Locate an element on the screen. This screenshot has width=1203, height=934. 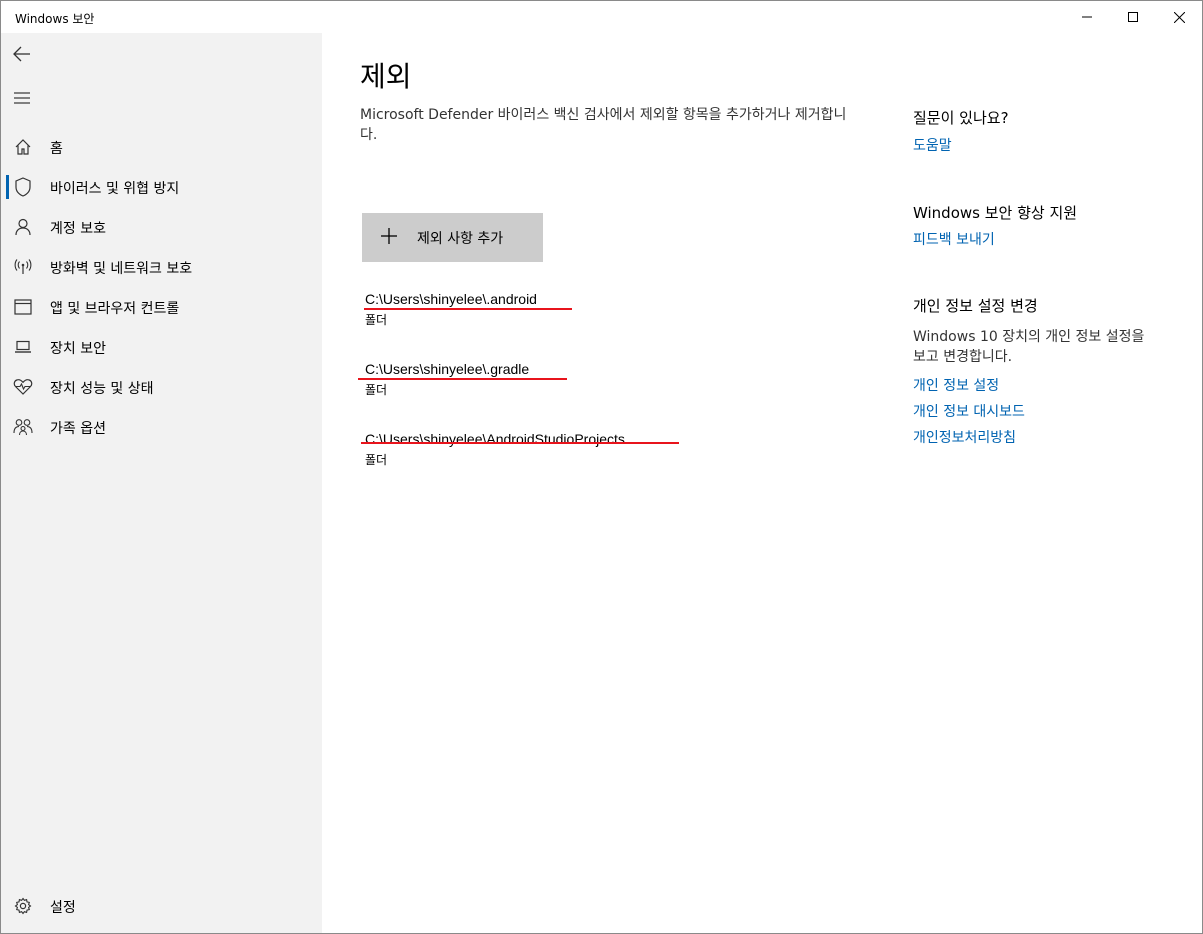
sidebar-item-device-health: 장치 성능 및 상태 is located at coordinates (161, 387).